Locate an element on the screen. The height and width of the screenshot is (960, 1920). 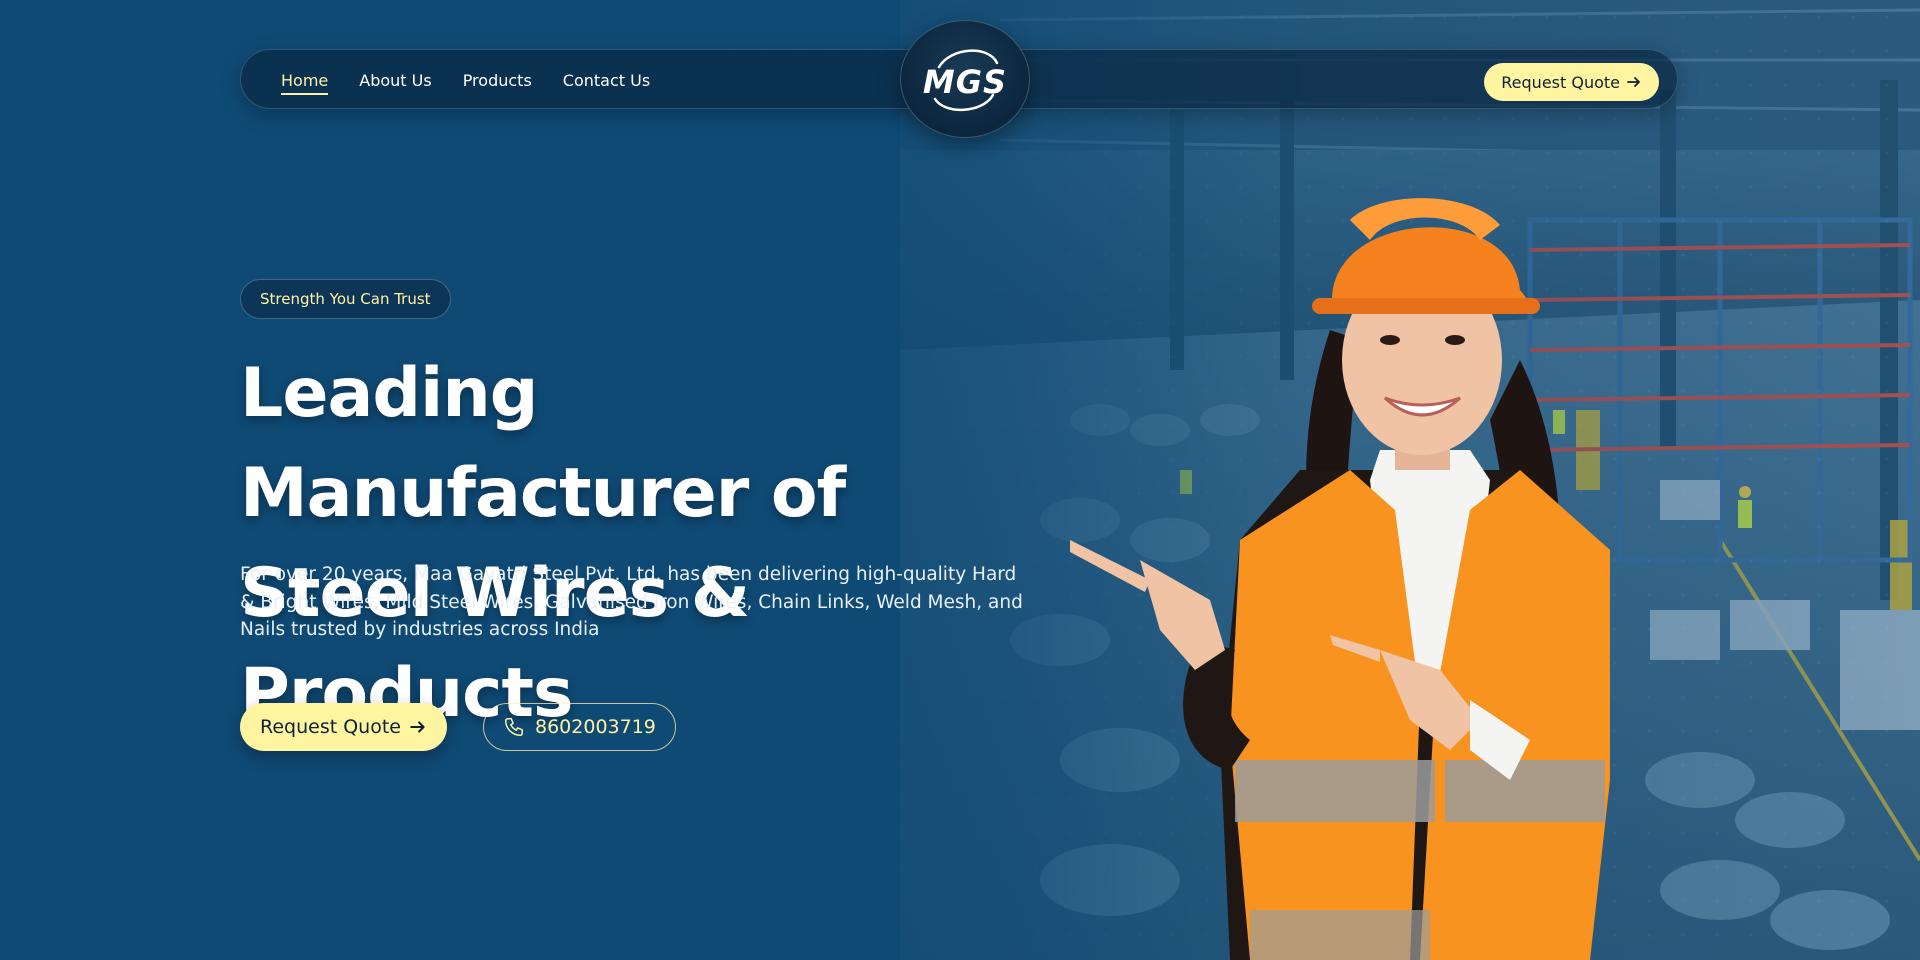
headline-line-1: Leading Manufacturer of is located at coordinates (543, 443).